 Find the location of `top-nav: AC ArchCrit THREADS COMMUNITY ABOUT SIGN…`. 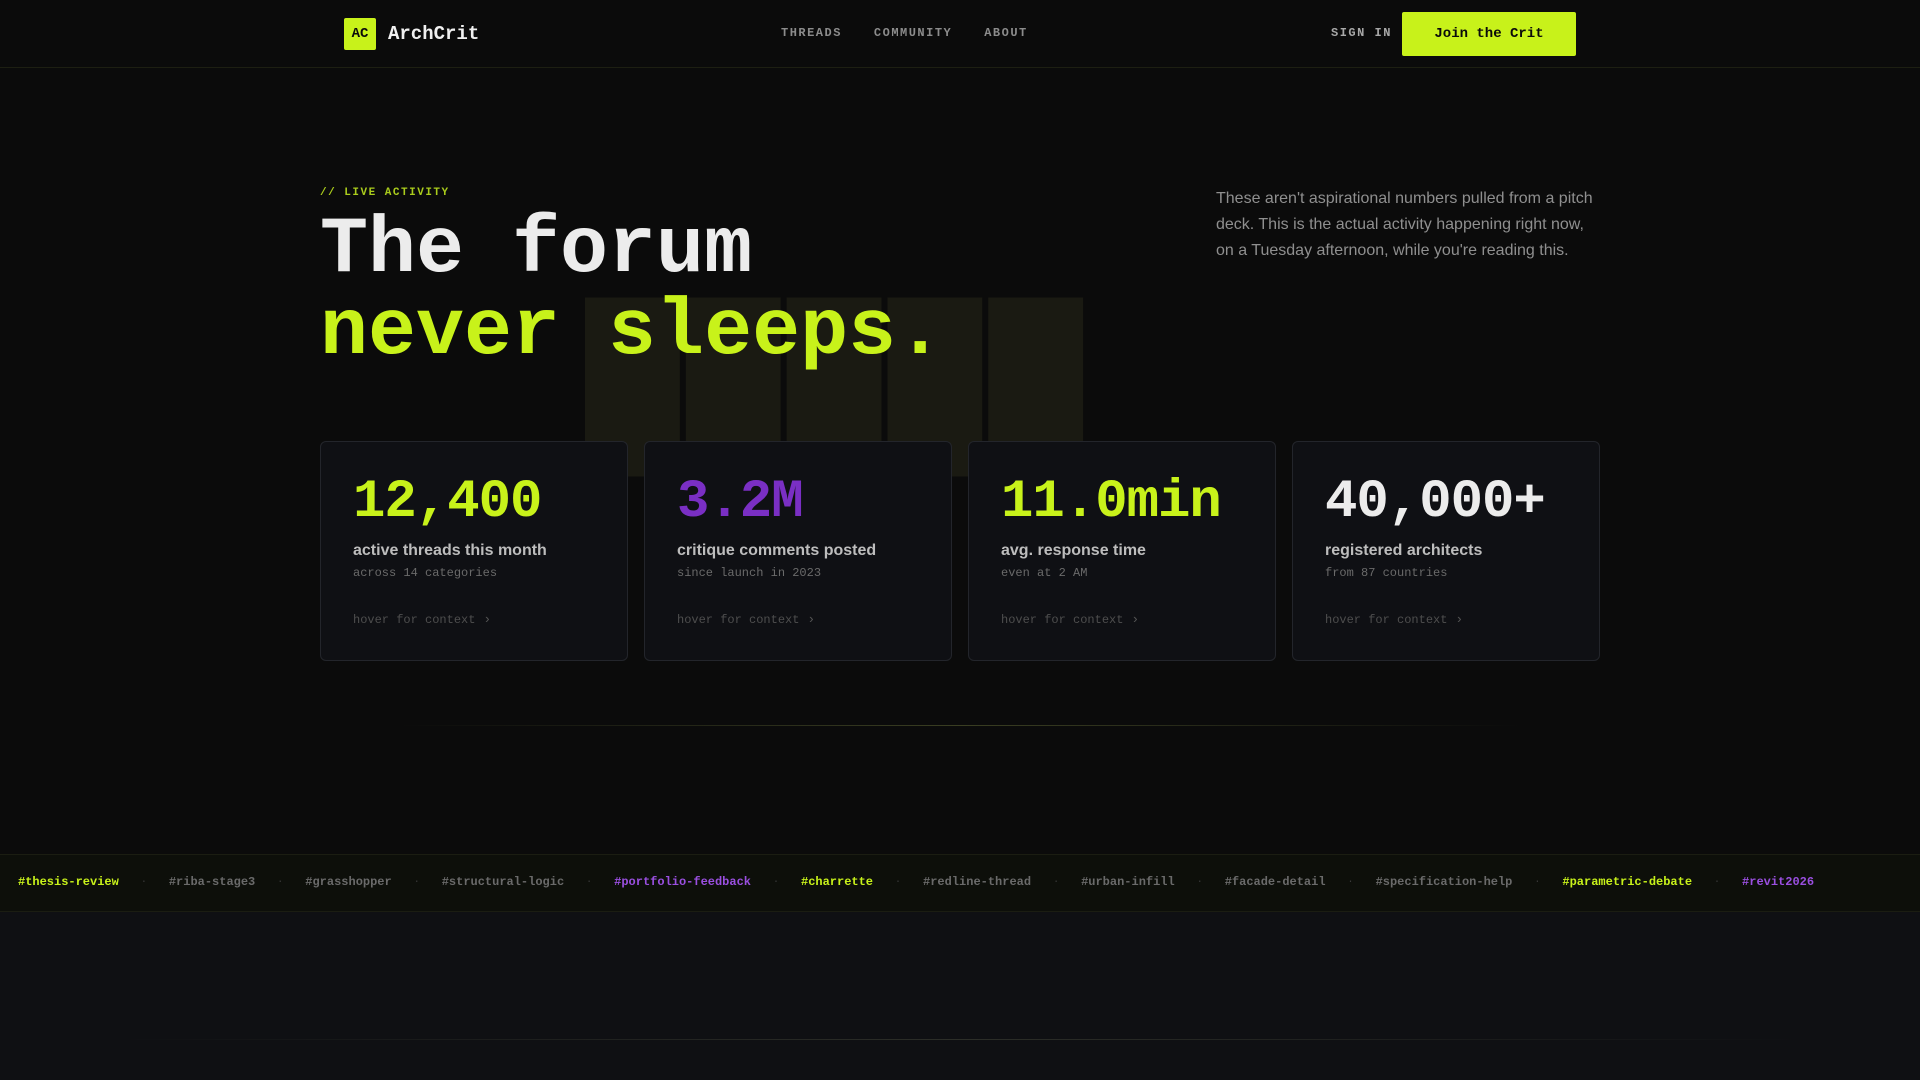

top-nav: AC ArchCrit THREADS COMMUNITY ABOUT SIGN… is located at coordinates (960, 34).